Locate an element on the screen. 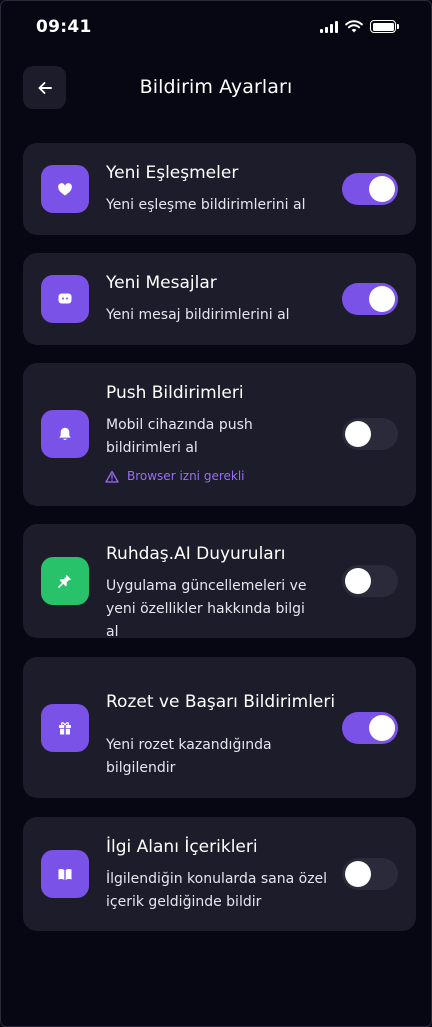 The height and width of the screenshot is (1027, 432). gift-icon is located at coordinates (65, 728).